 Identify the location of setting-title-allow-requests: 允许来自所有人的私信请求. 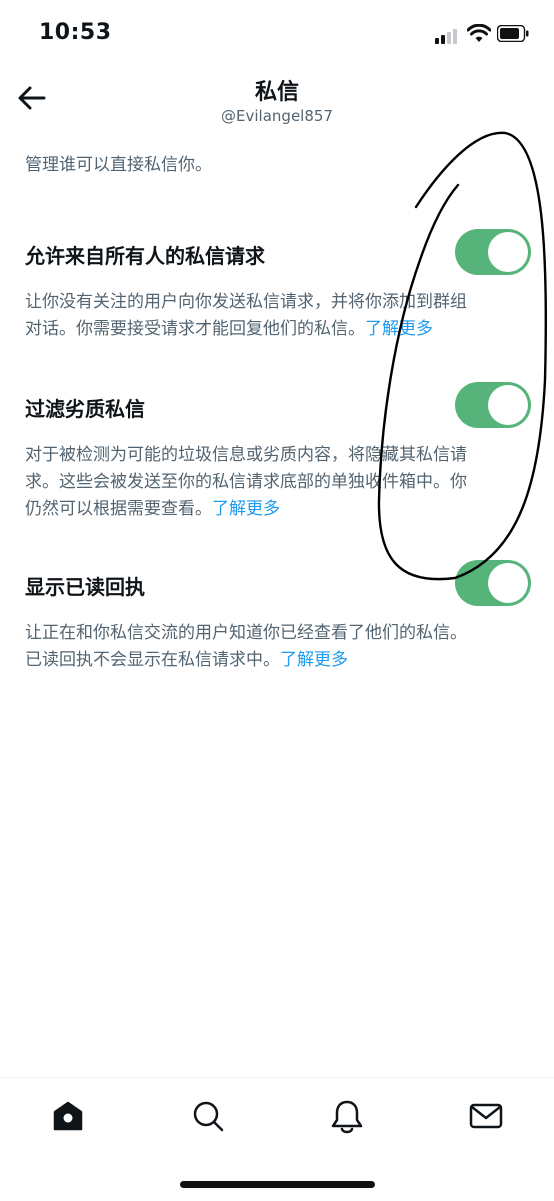
(145, 256).